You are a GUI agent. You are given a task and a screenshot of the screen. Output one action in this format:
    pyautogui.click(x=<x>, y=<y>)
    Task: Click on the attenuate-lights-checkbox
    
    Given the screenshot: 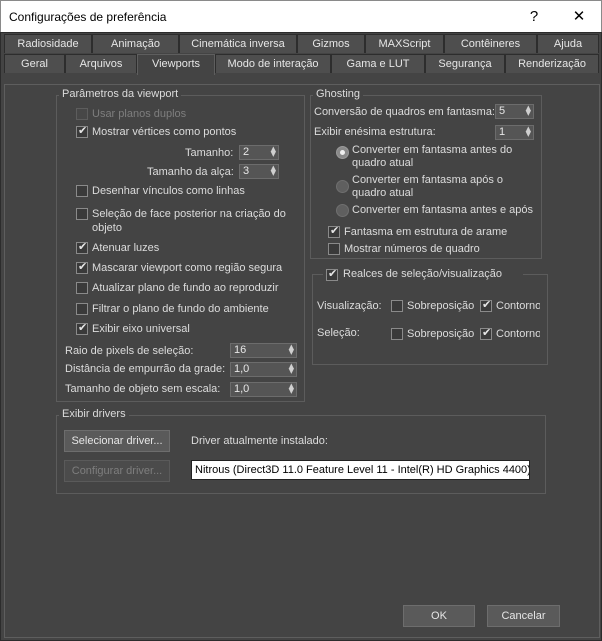 What is the action you would take?
    pyautogui.click(x=82, y=247)
    